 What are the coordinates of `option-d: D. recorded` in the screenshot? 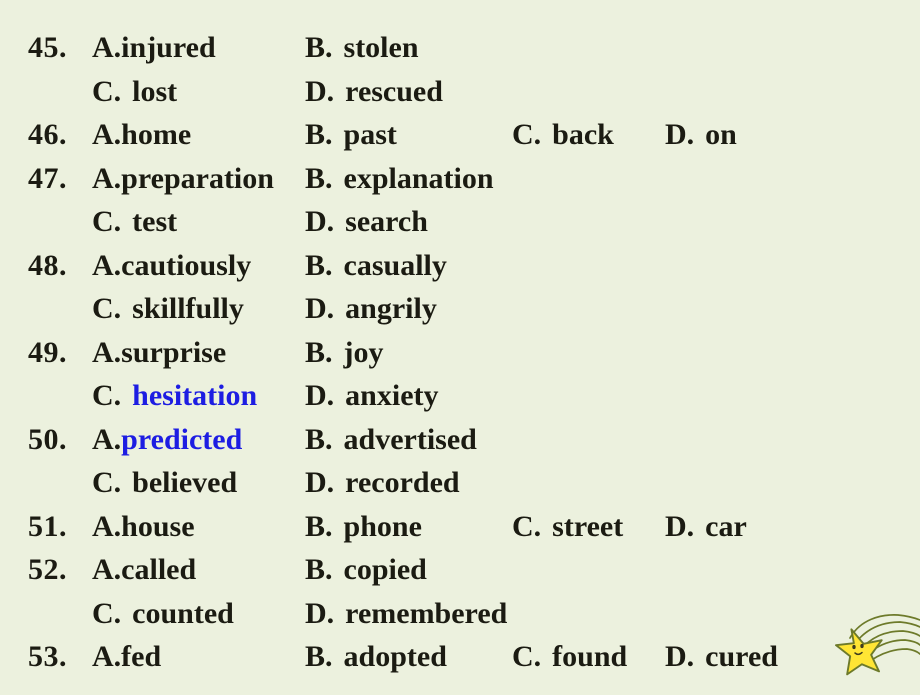 It's located at (382, 483).